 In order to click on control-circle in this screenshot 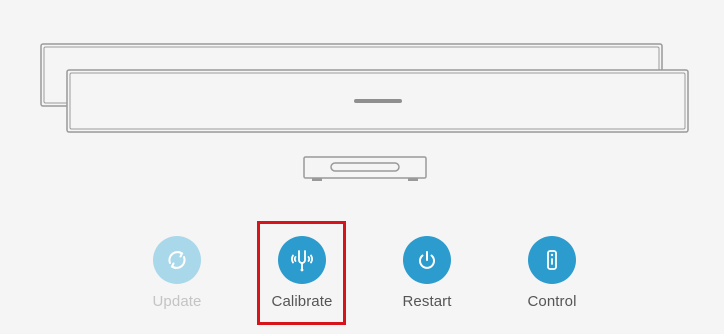, I will do `click(552, 260)`.